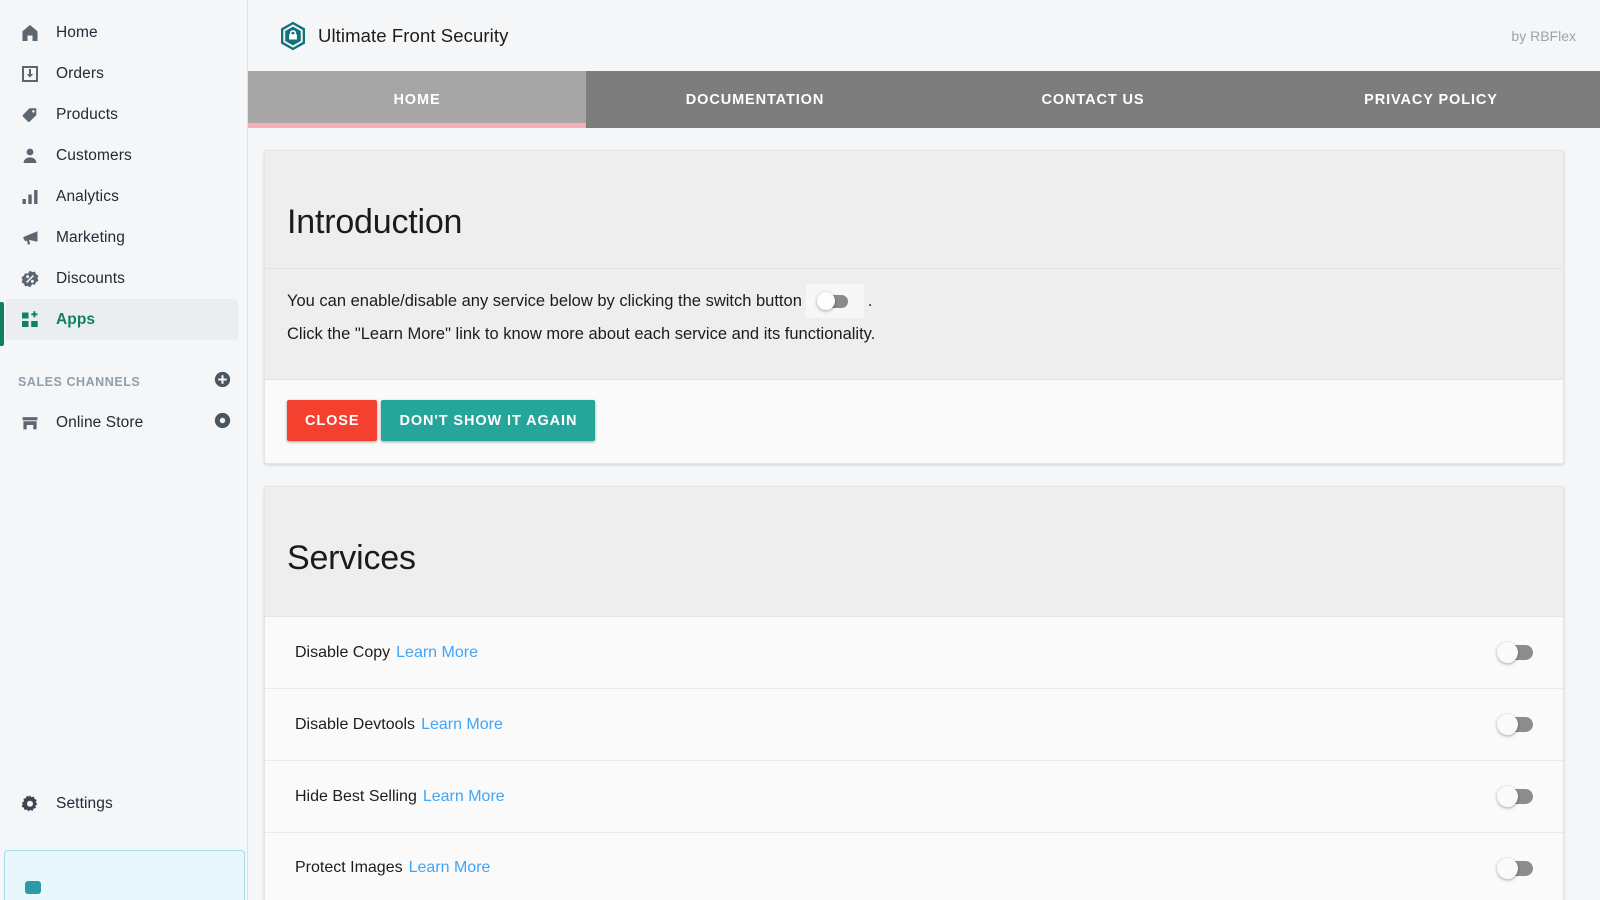  I want to click on introduction-actions: CLOSE DON'T SHOW IT AGAIN, so click(914, 421).